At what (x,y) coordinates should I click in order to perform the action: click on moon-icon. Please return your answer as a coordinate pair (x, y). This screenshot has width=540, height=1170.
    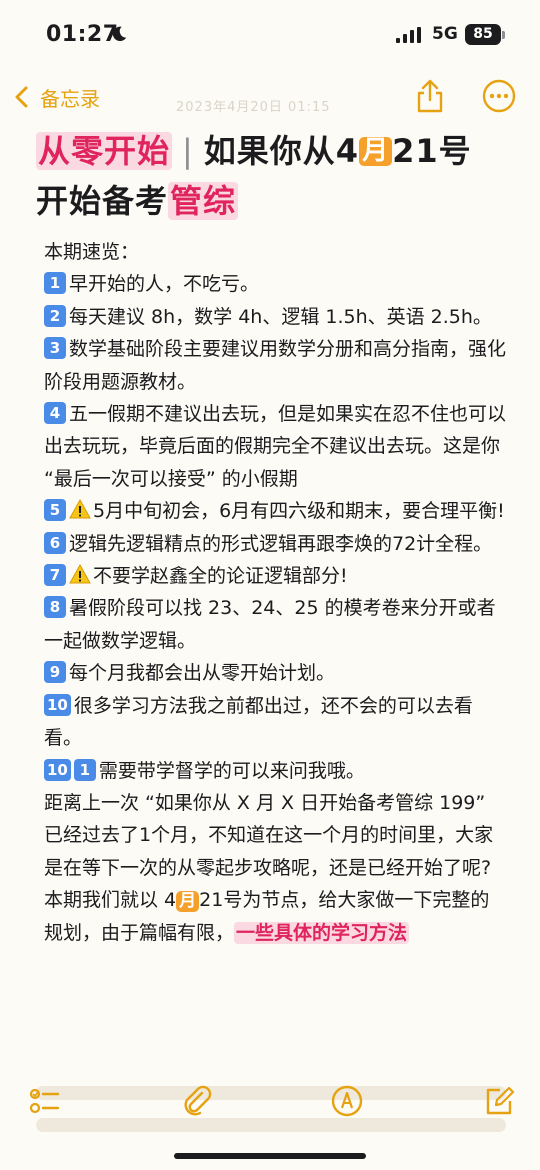
    Looking at the image, I should click on (119, 34).